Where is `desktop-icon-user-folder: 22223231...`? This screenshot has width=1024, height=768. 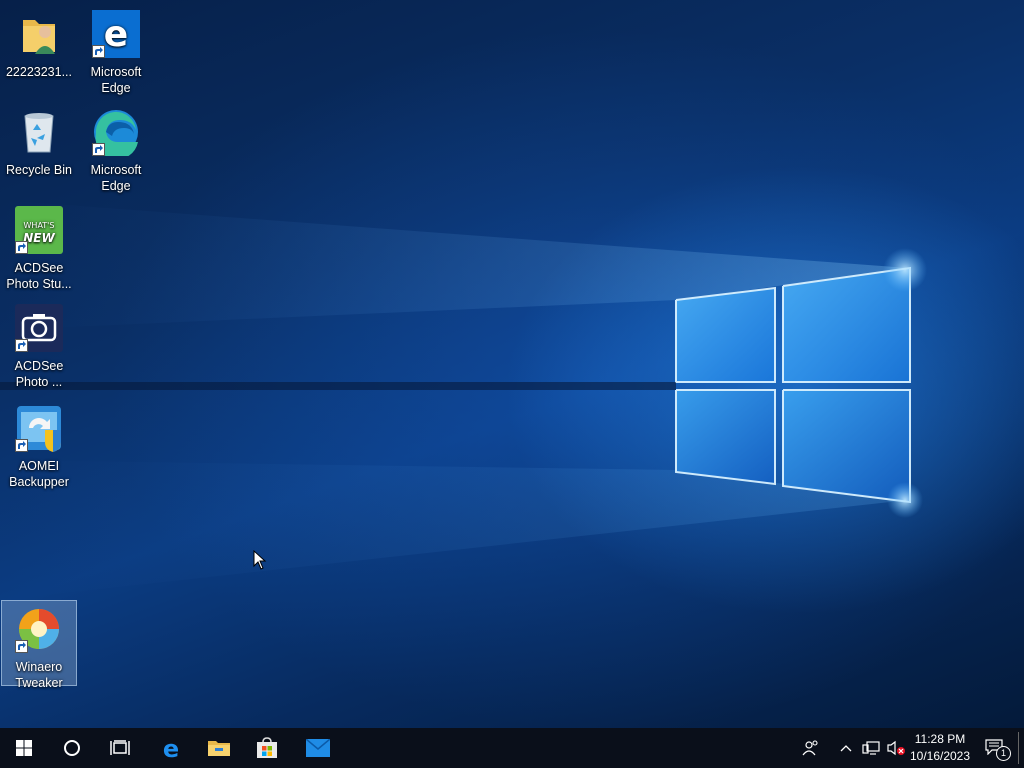 desktop-icon-user-folder: 22223231... is located at coordinates (39, 48).